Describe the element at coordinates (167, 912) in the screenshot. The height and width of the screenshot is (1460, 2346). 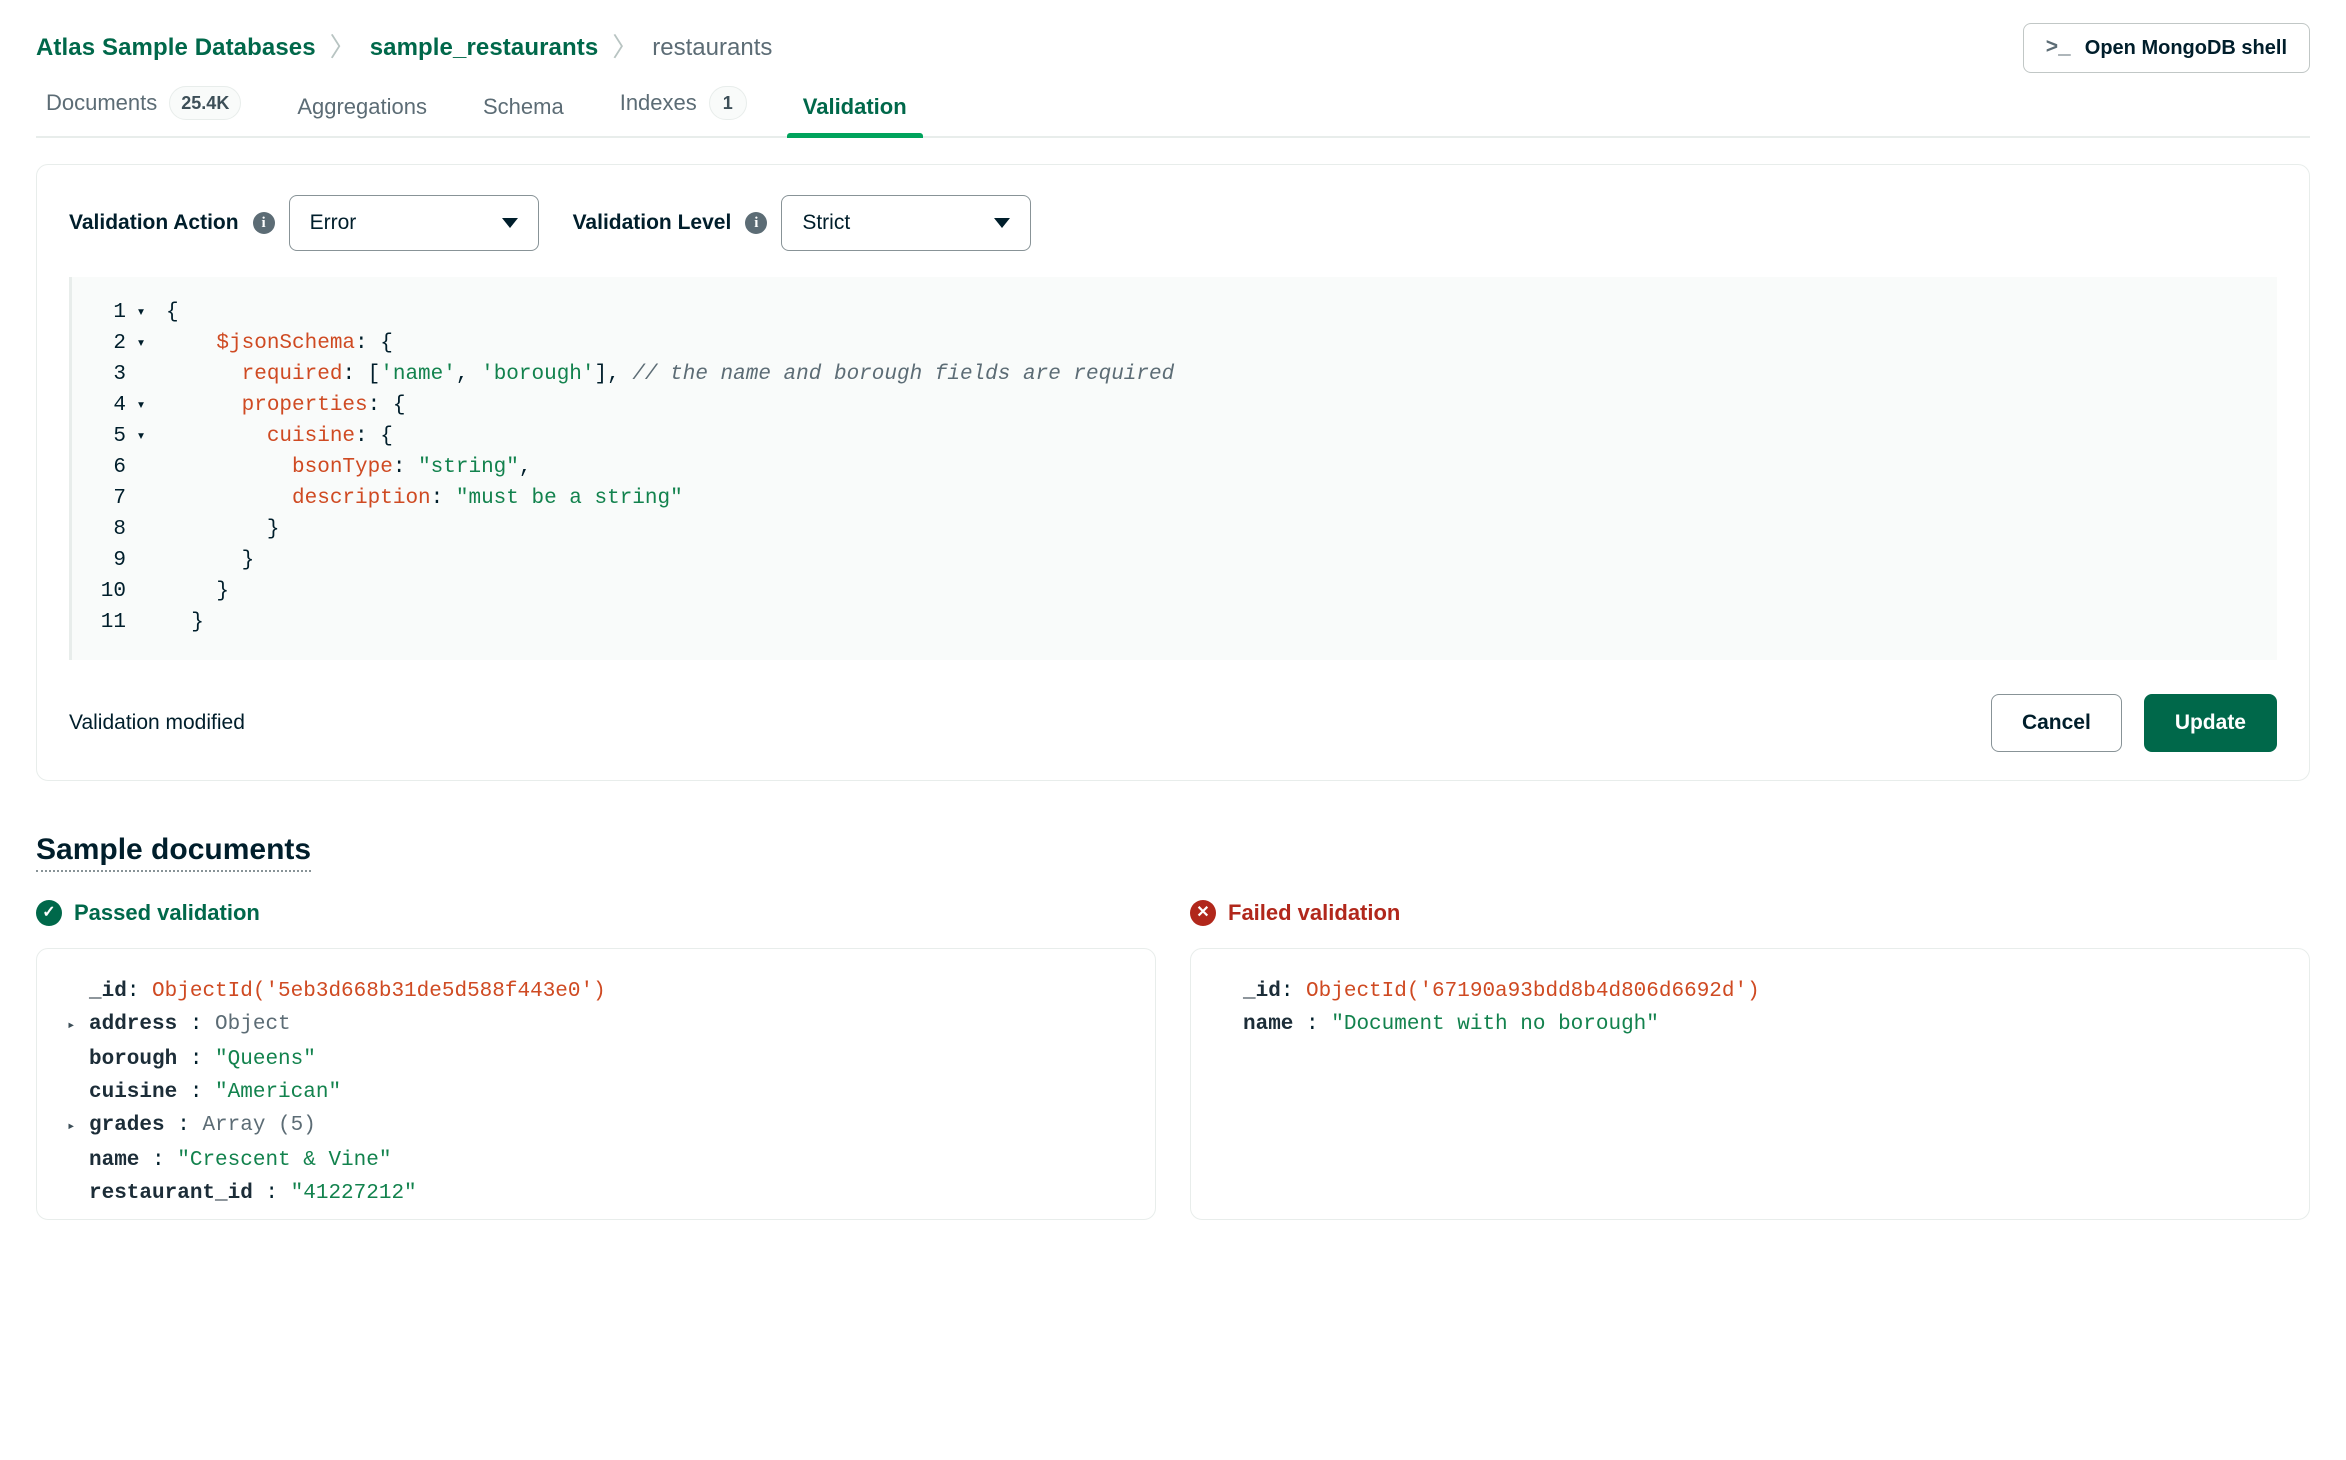
I see `passed-validation-label: Passed validation` at that location.